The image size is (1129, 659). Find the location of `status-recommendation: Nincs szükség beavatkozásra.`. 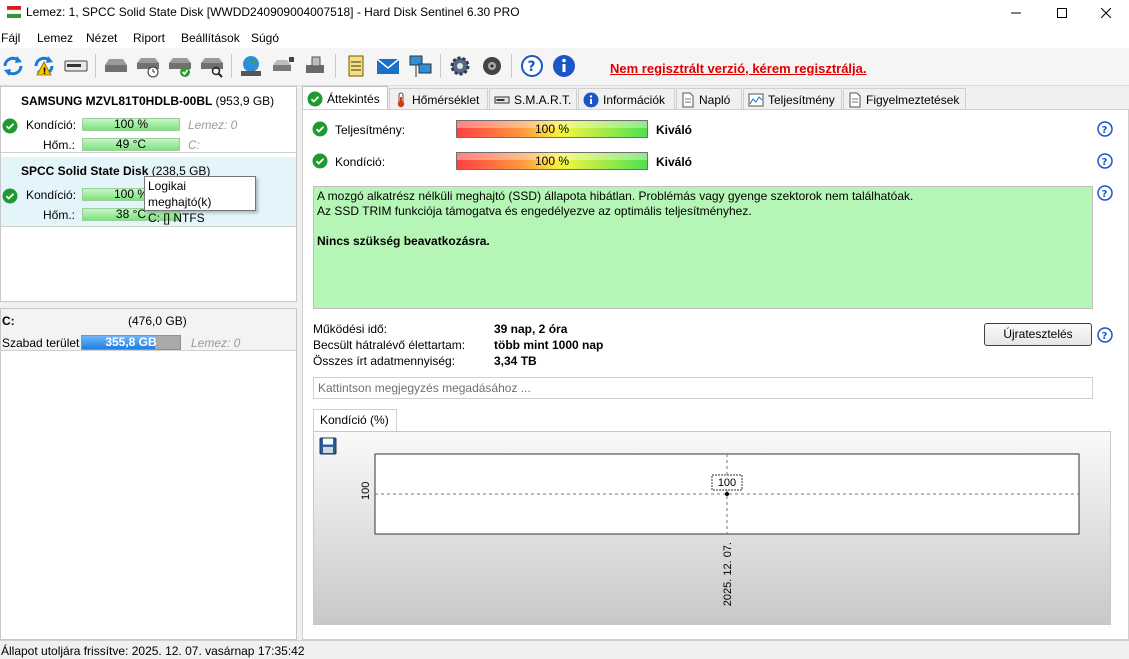

status-recommendation: Nincs szükség beavatkozásra. is located at coordinates (403, 241).